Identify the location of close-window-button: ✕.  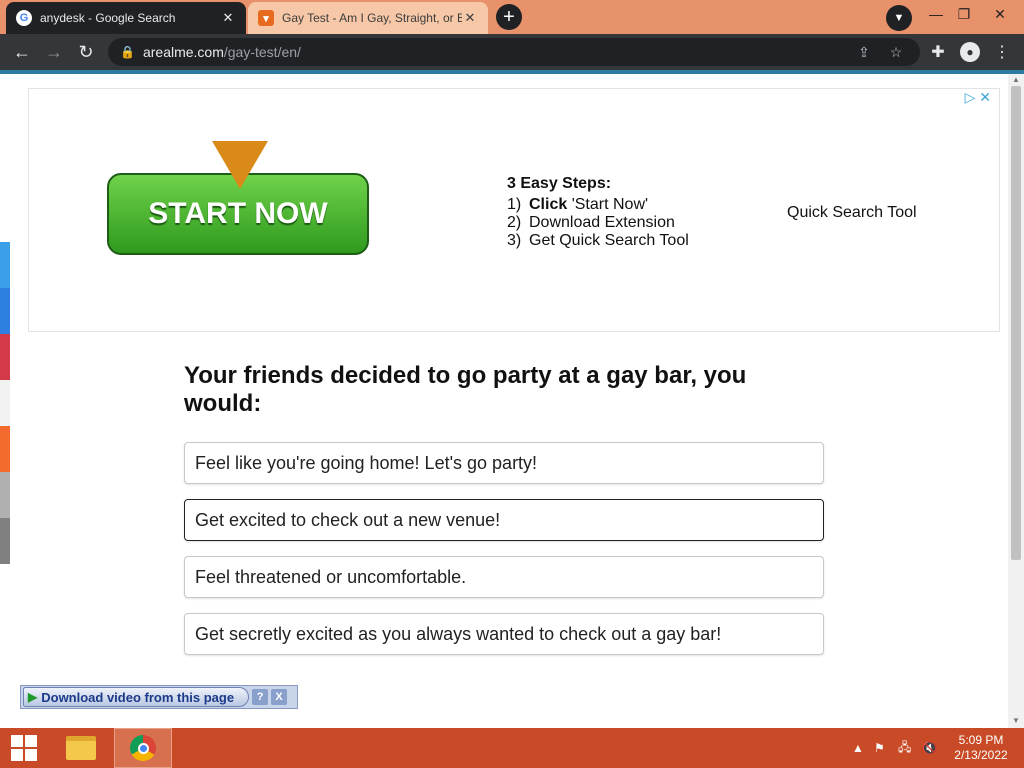
(1000, 14).